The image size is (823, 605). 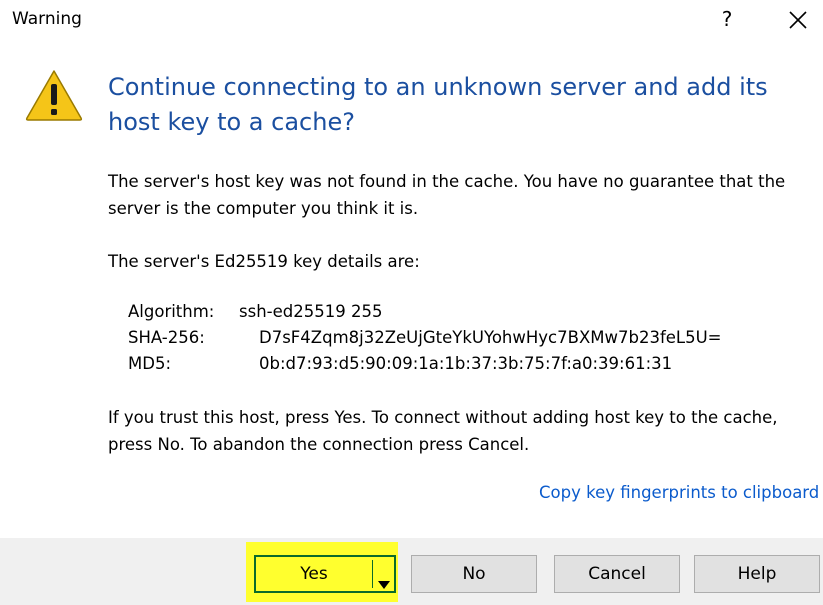 I want to click on yes-button-label: Yes, so click(x=314, y=574).